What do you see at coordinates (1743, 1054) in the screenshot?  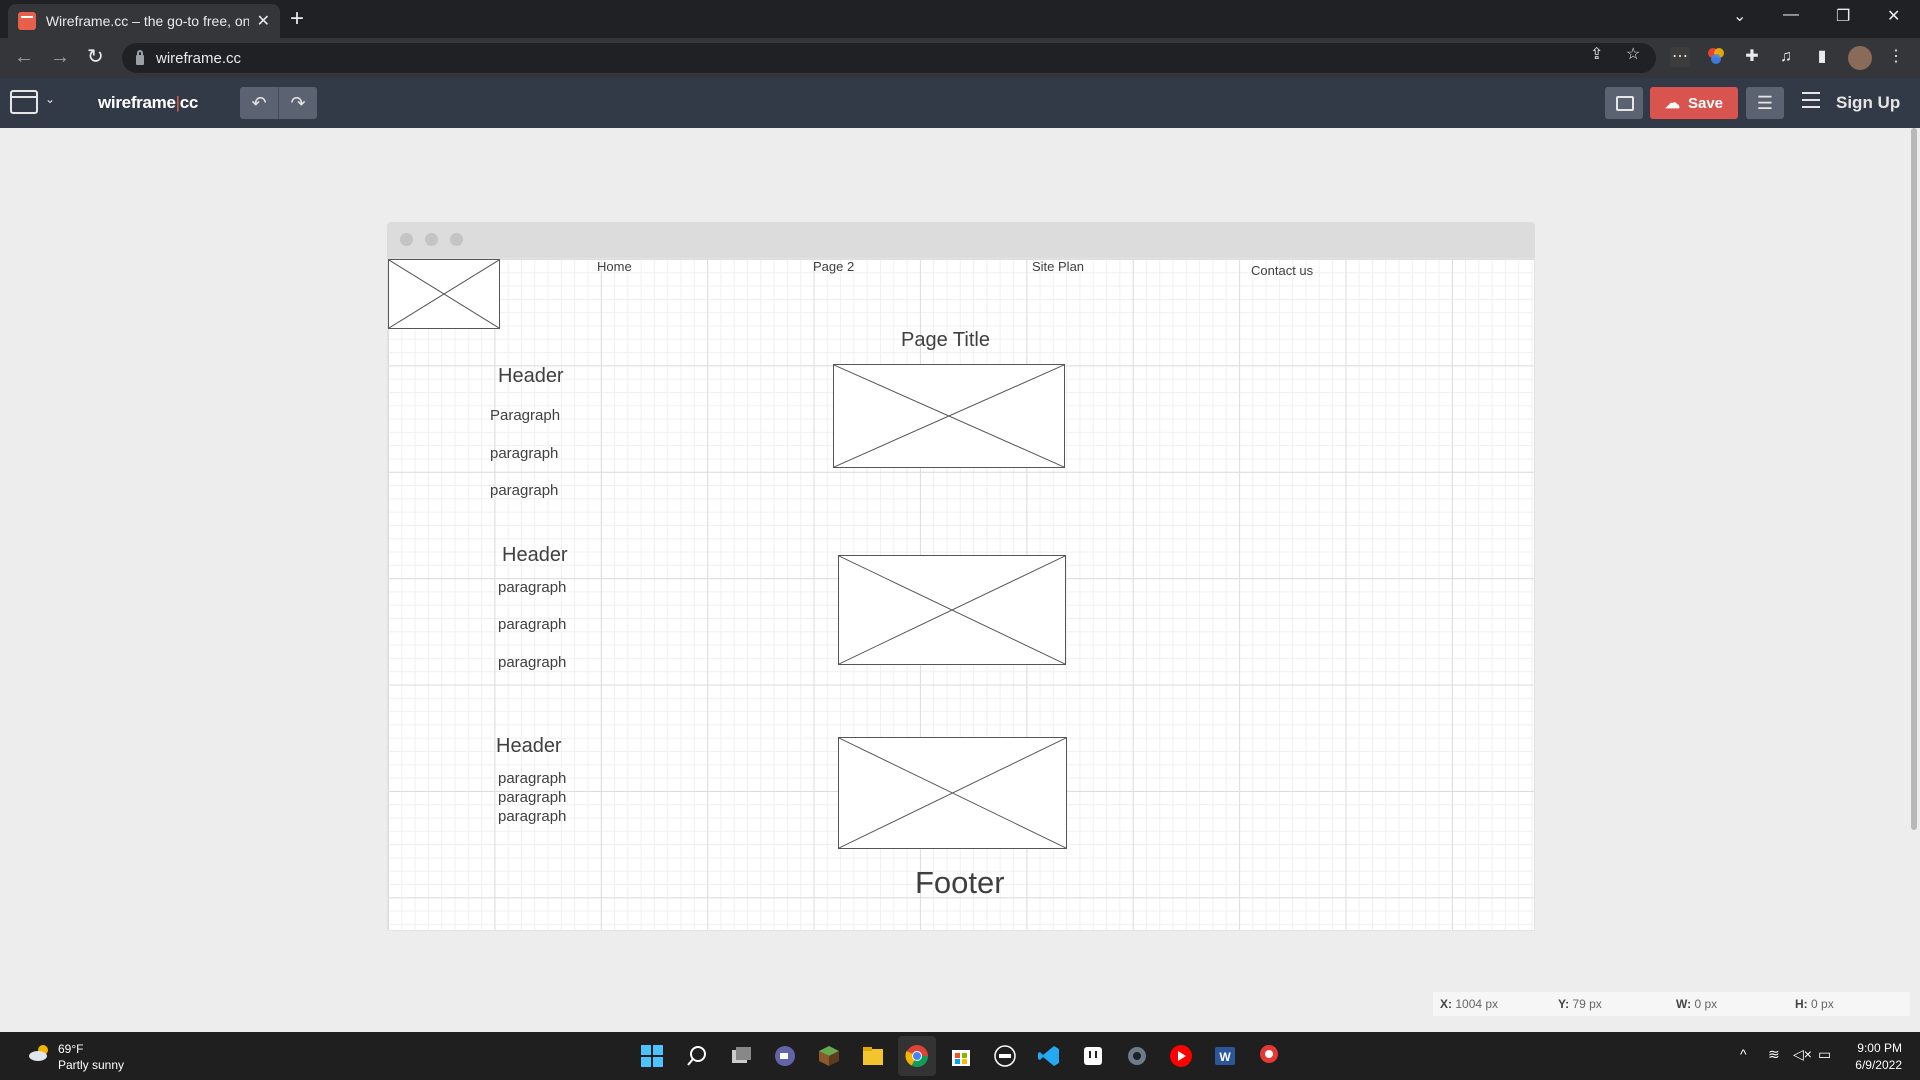 I see `show-hidden-icons: ^` at bounding box center [1743, 1054].